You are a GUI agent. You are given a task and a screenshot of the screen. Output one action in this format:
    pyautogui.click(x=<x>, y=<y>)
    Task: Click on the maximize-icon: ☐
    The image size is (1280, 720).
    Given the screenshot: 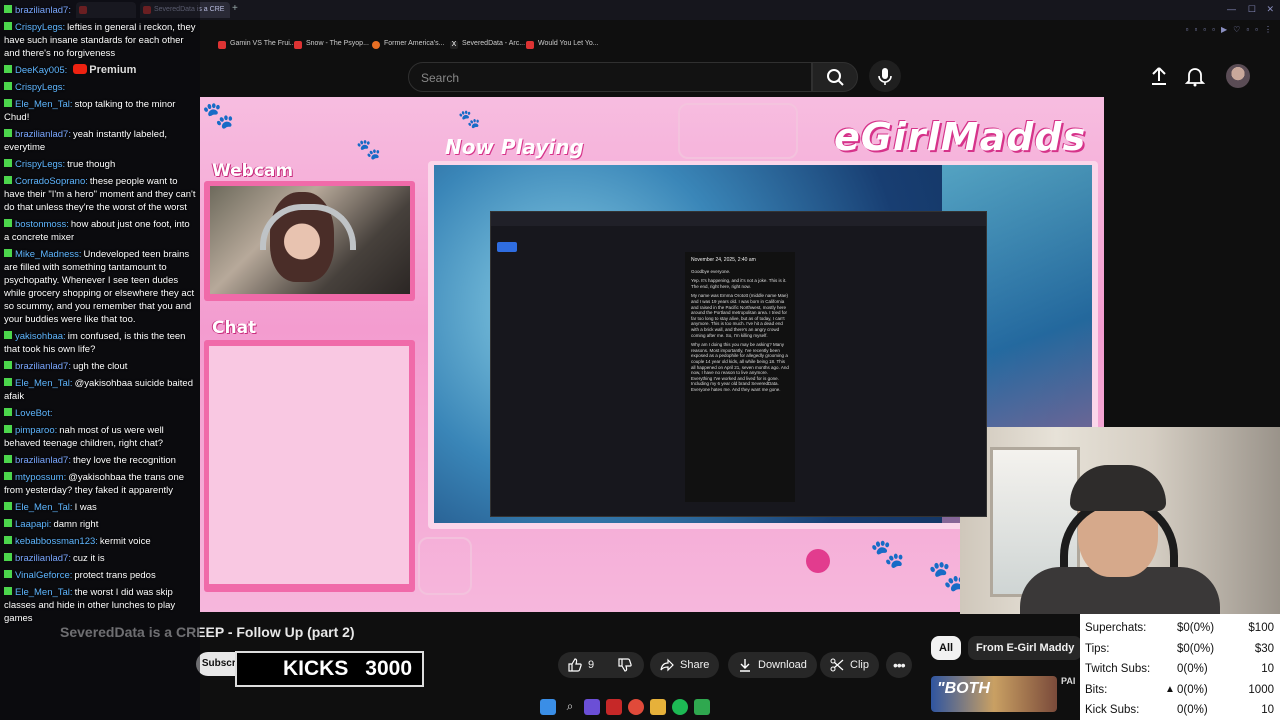 What is the action you would take?
    pyautogui.click(x=1252, y=9)
    